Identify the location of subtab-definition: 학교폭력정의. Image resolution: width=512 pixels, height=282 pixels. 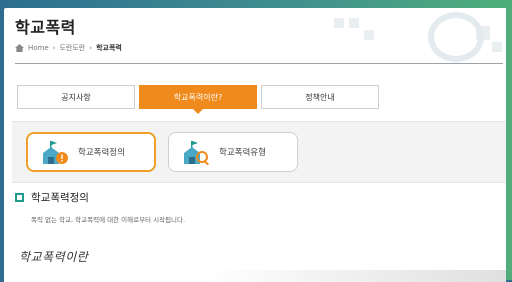
(91, 152).